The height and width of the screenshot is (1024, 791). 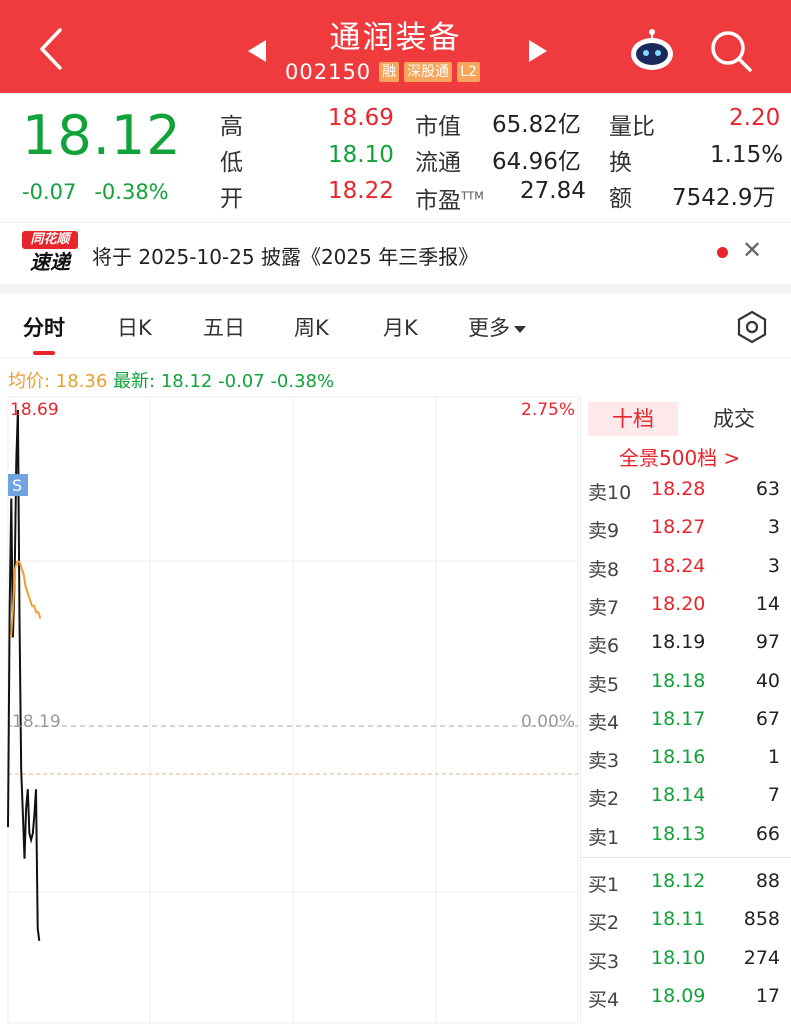 I want to click on ask-volume: 66, so click(x=767, y=833).